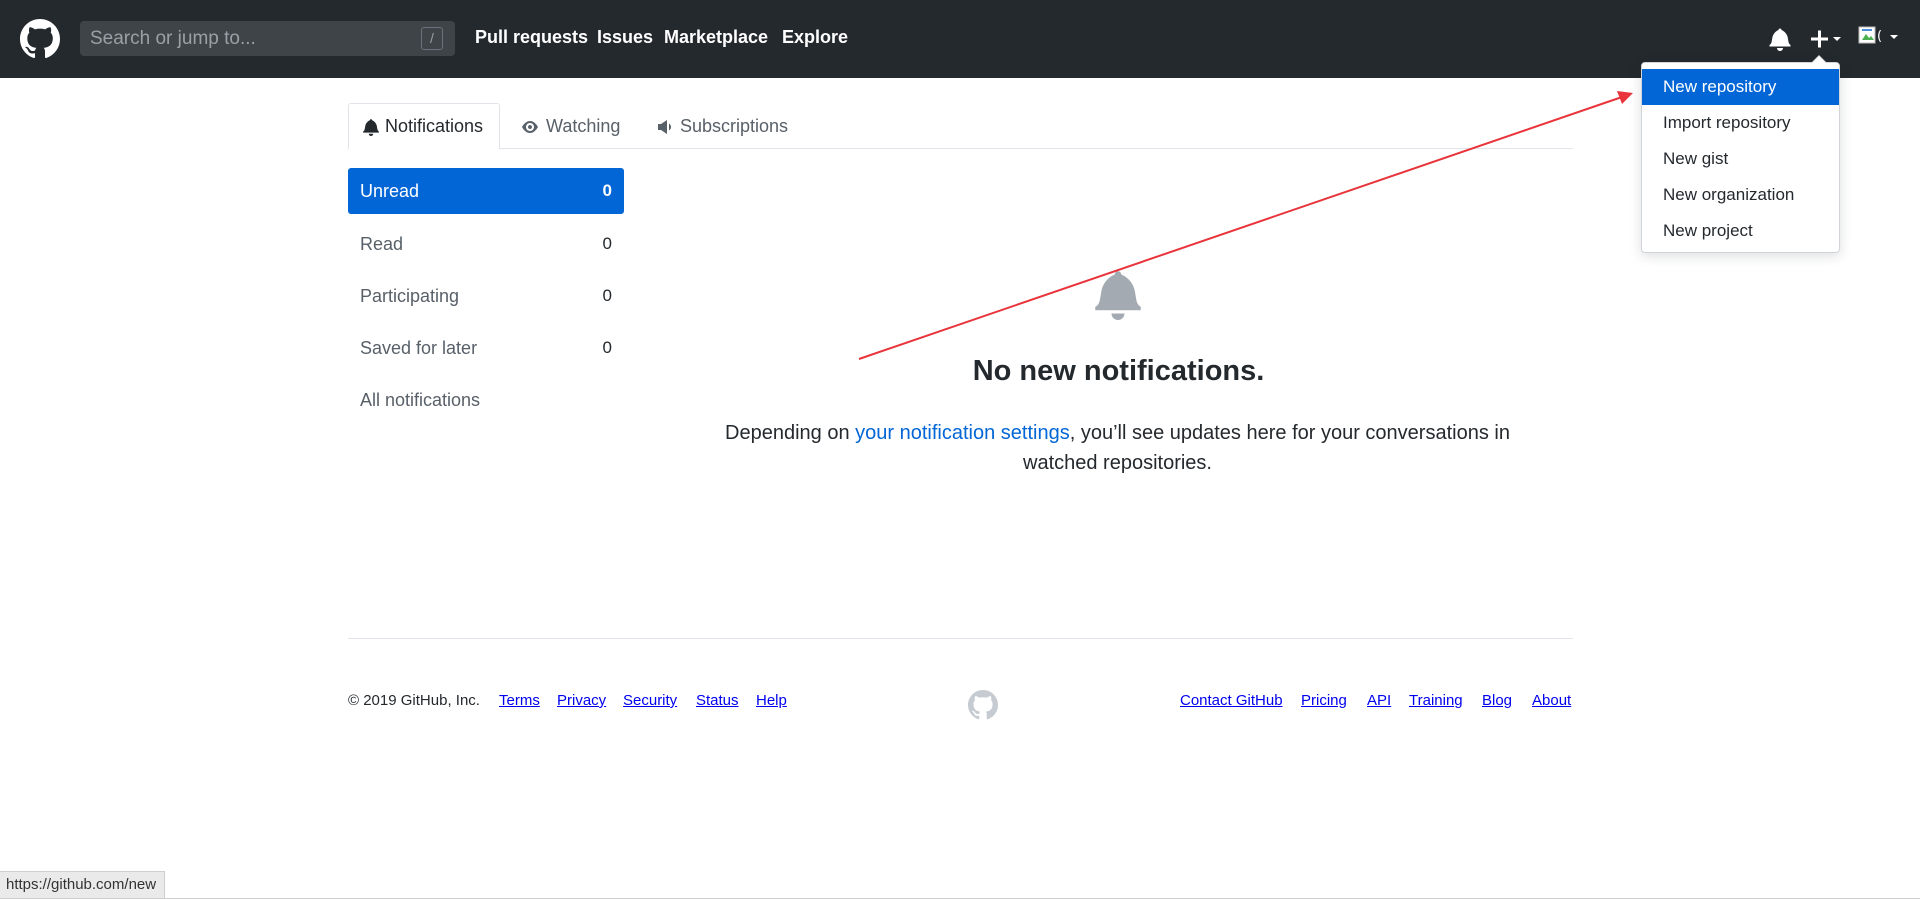 The image size is (1920, 899). What do you see at coordinates (1436, 700) in the screenshot?
I see `footer-link-training: Training` at bounding box center [1436, 700].